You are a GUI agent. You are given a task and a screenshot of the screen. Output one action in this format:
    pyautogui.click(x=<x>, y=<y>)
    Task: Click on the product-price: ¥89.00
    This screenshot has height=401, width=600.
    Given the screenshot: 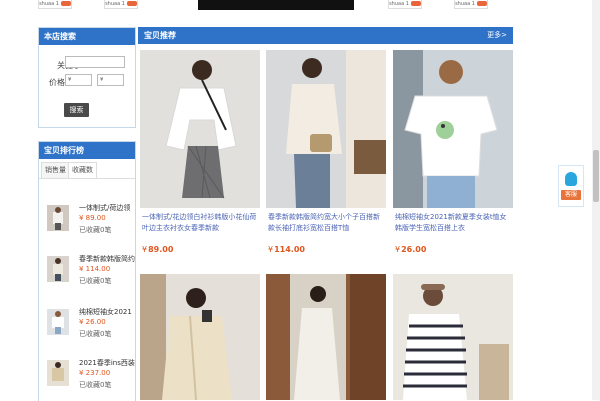 What is the action you would take?
    pyautogui.click(x=157, y=249)
    